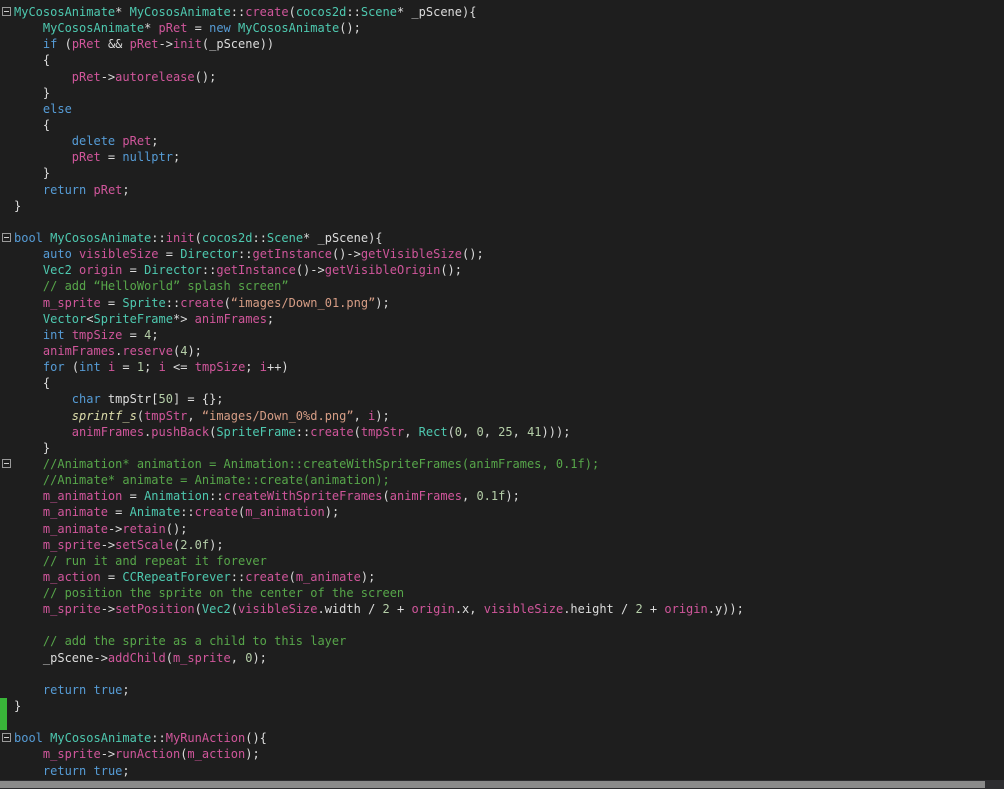 The width and height of the screenshot is (1004, 789). What do you see at coordinates (32, 125) in the screenshot?
I see `code-token: {` at bounding box center [32, 125].